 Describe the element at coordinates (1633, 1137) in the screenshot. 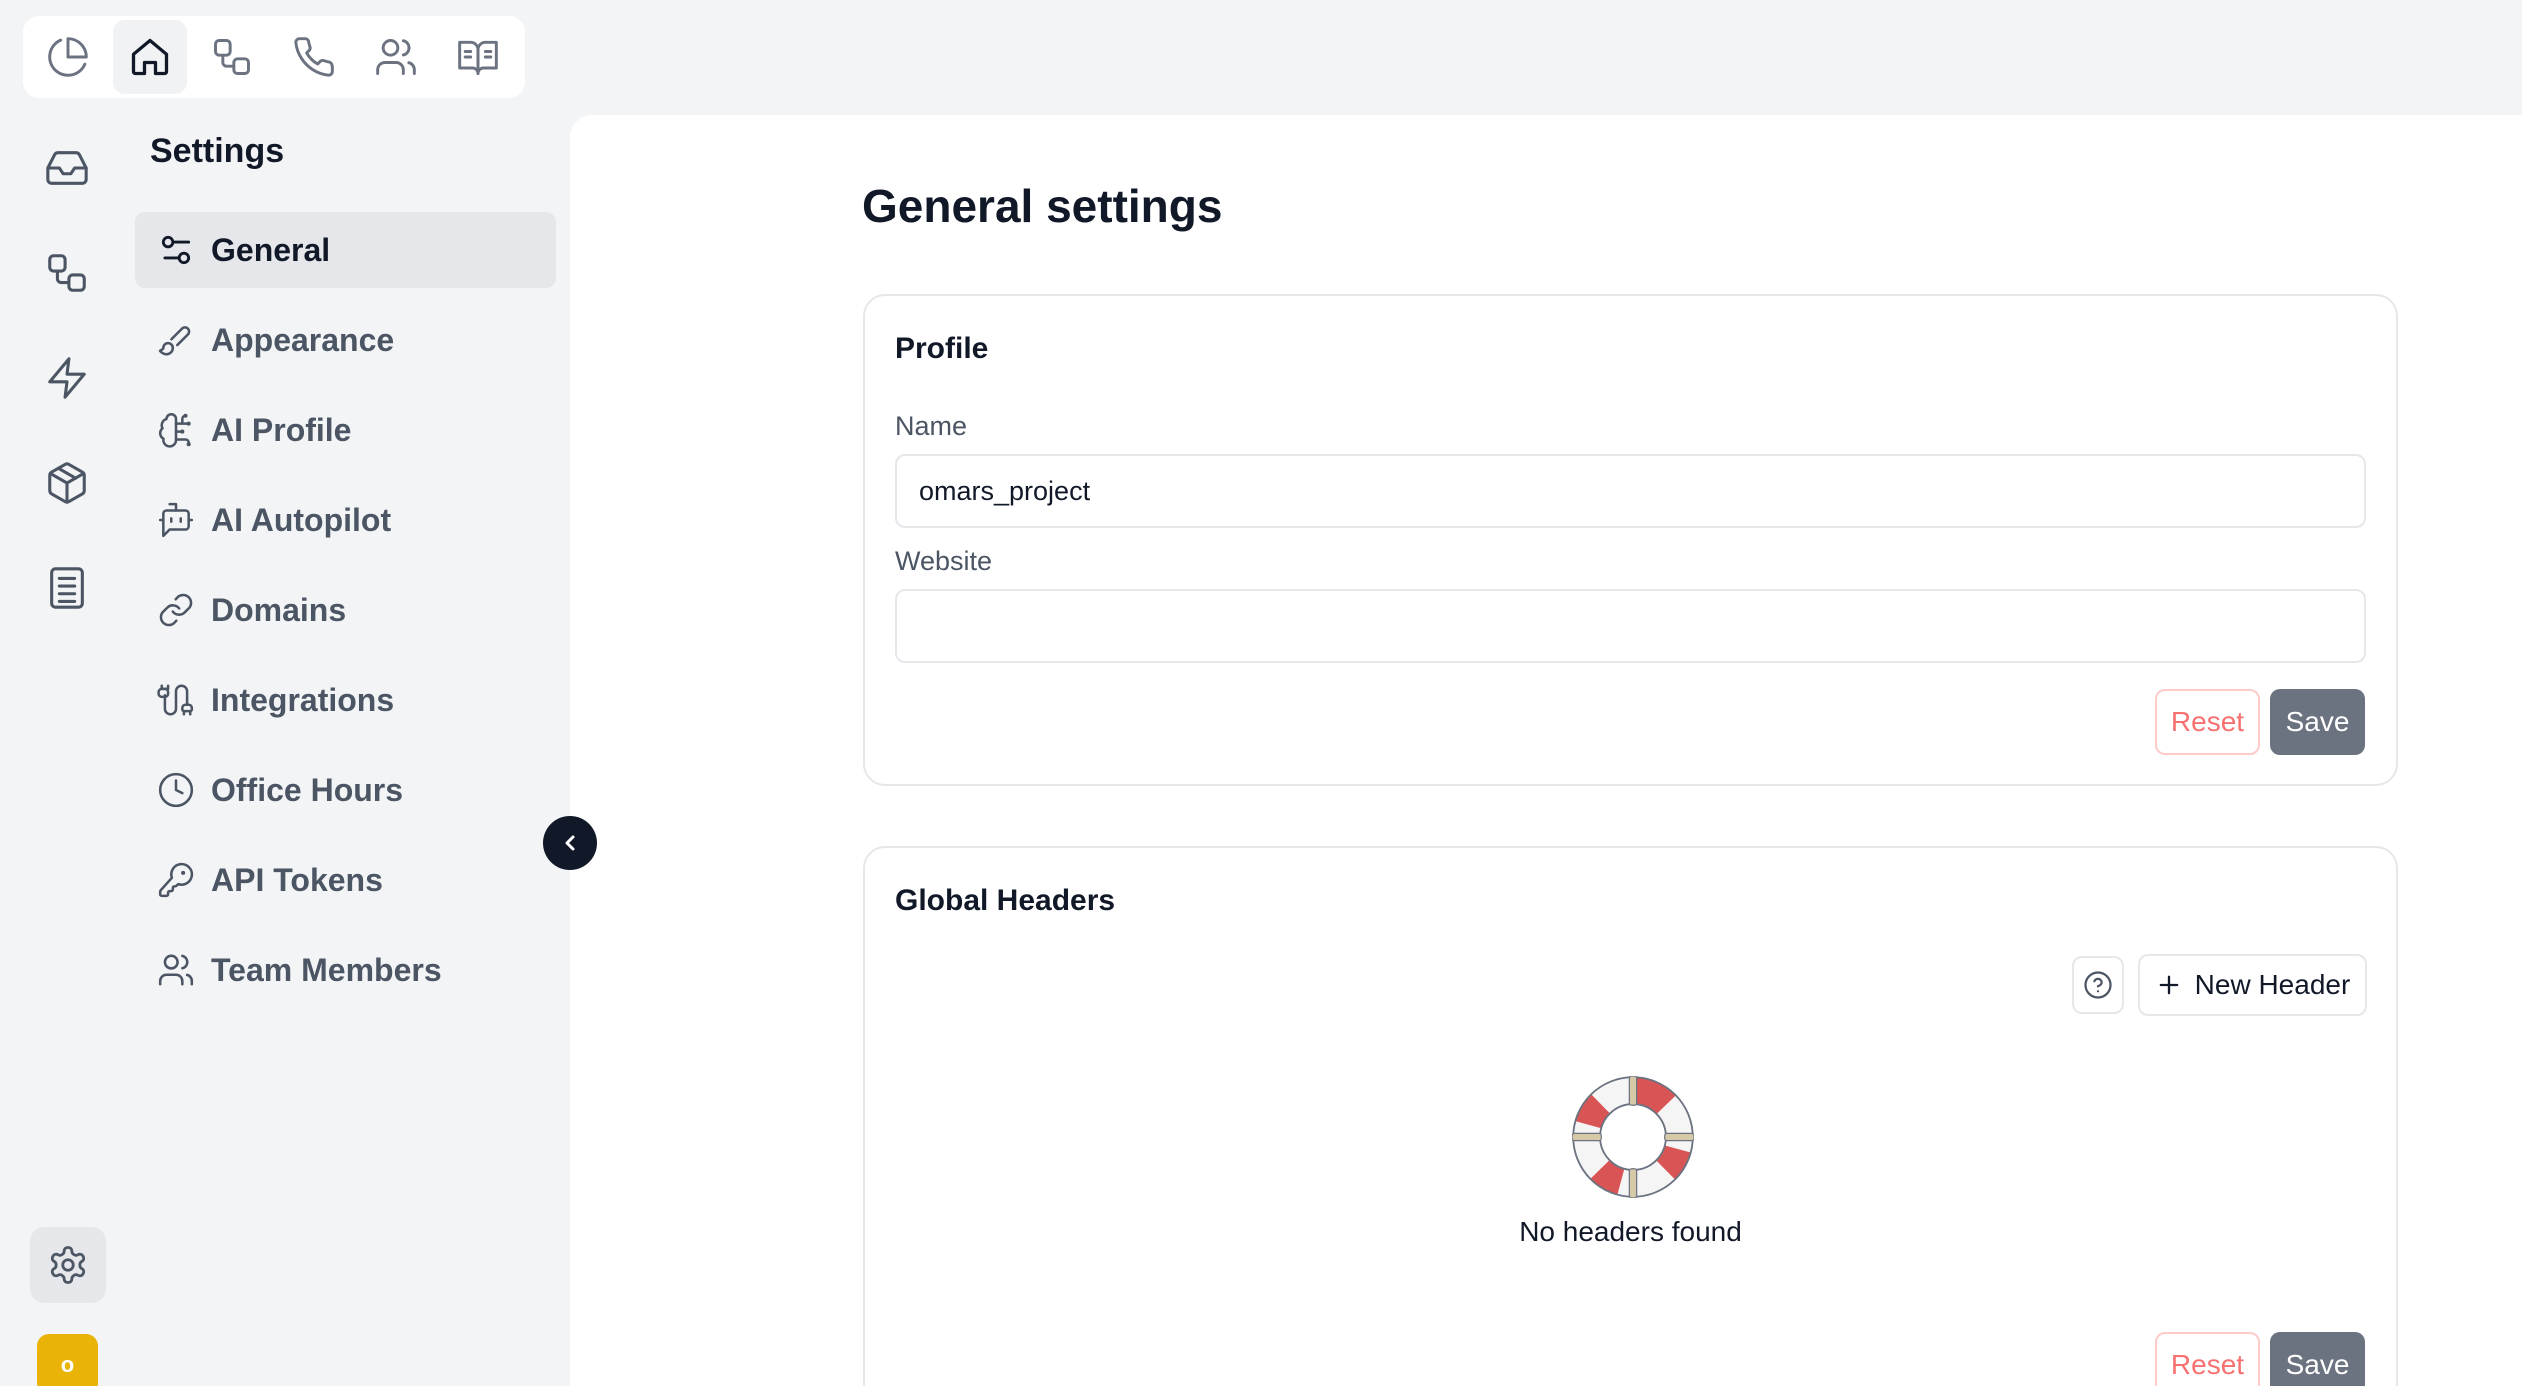

I see `life-ring-icon` at that location.